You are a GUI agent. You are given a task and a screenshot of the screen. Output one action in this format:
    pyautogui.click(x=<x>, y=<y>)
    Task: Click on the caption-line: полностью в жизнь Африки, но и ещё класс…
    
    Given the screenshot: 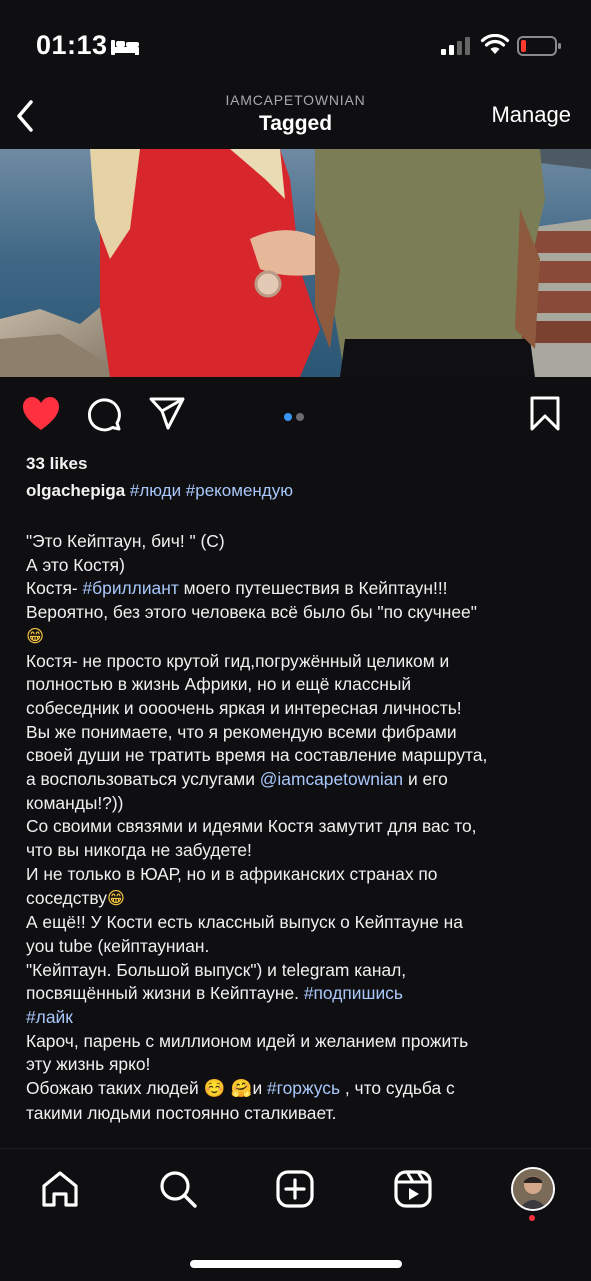 What is the action you would take?
    pyautogui.click(x=298, y=685)
    